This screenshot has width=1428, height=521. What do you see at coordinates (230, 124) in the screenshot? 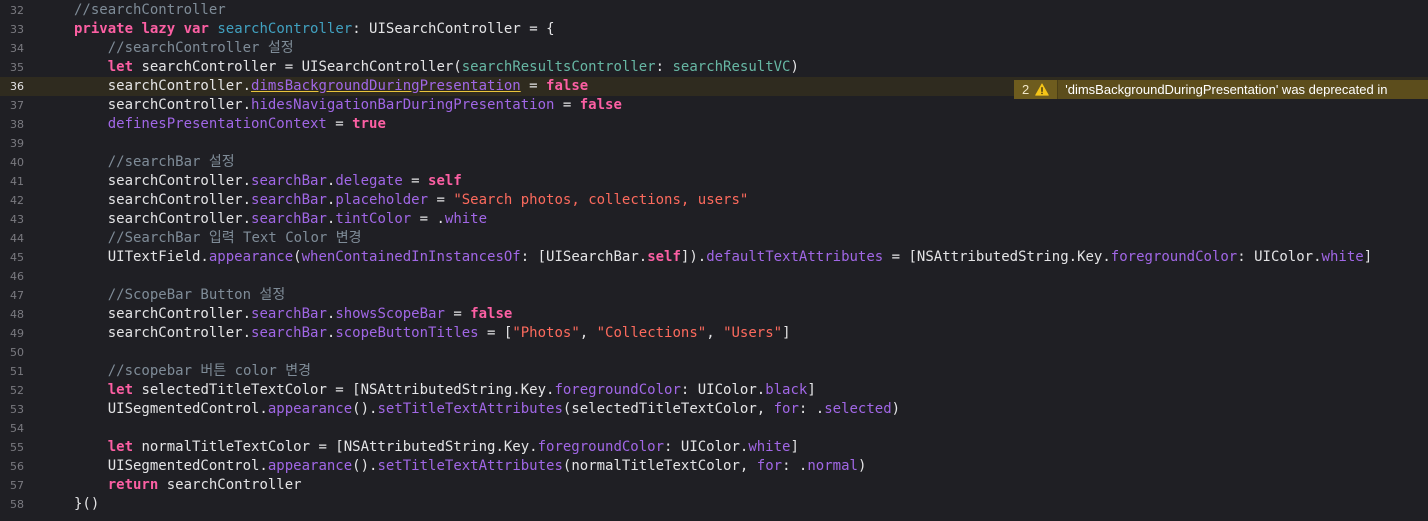
I see `code-text: definesPresentationContext = true` at bounding box center [230, 124].